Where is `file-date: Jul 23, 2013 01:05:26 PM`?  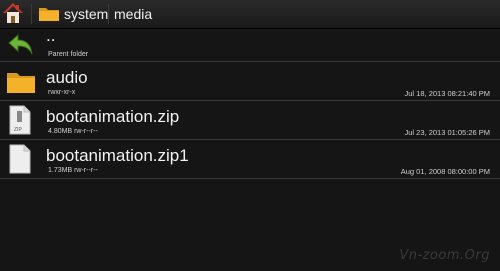 file-date: Jul 23, 2013 01:05:26 PM is located at coordinates (447, 132).